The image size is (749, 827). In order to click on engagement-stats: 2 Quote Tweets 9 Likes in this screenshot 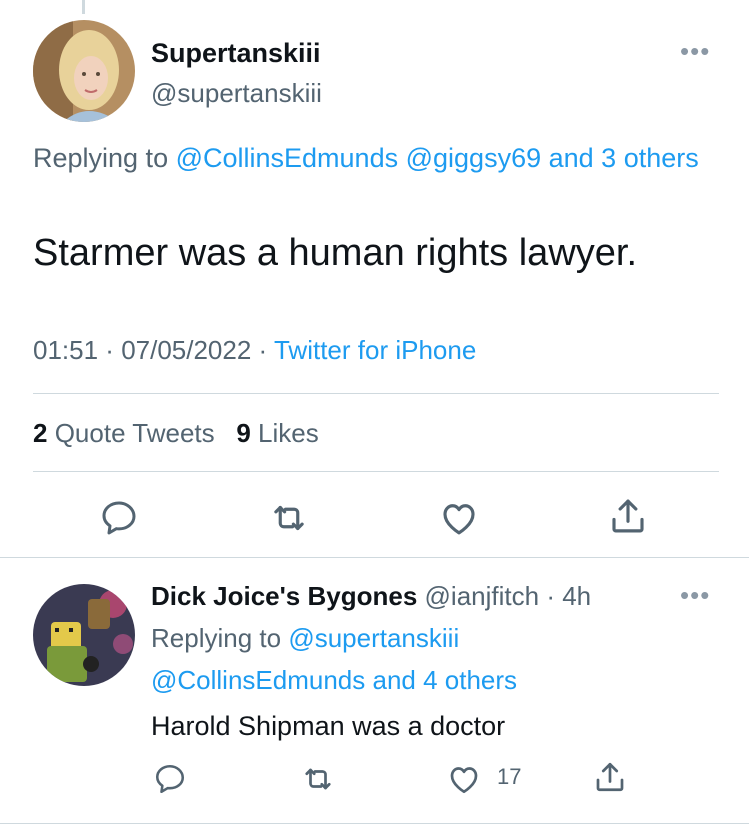, I will do `click(176, 433)`.